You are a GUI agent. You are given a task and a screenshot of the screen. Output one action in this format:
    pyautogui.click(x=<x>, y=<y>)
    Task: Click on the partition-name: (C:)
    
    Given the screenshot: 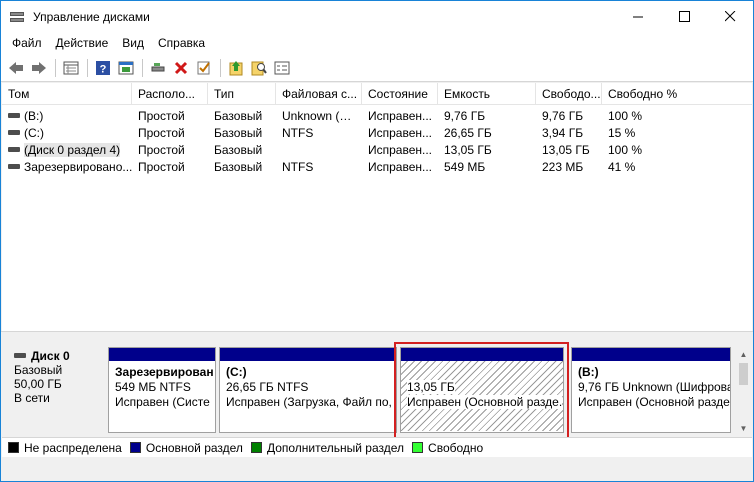 What is the action you would take?
    pyautogui.click(x=236, y=372)
    